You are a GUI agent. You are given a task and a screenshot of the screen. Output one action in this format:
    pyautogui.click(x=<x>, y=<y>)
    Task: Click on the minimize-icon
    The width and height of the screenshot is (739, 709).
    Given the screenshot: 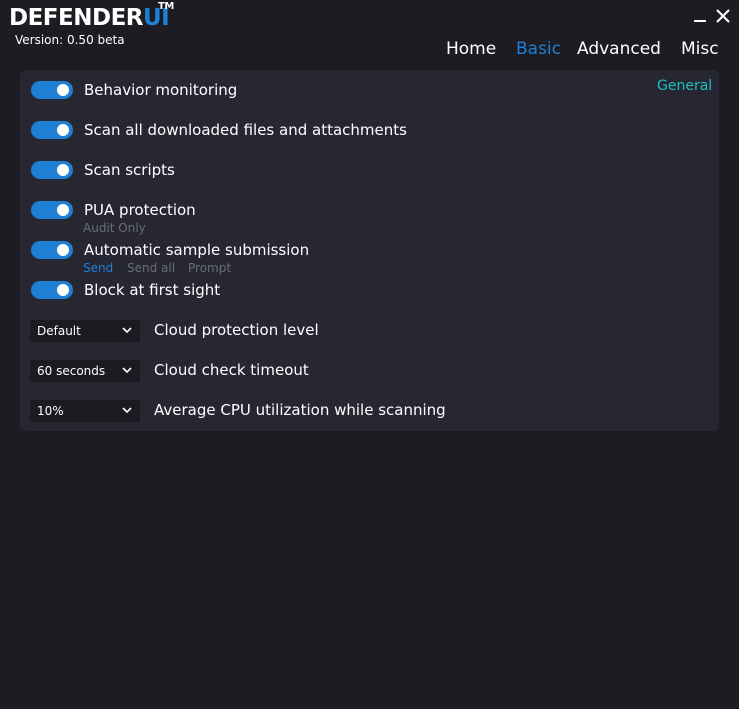 What is the action you would take?
    pyautogui.click(x=700, y=21)
    